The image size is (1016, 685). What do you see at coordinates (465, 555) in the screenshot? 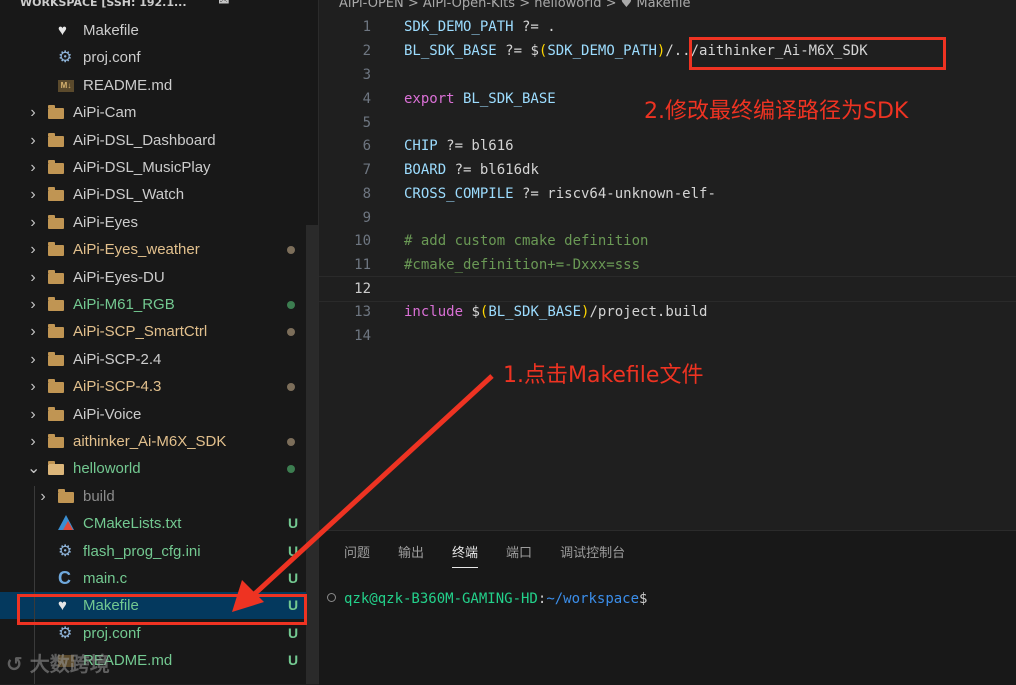
I see `tab-terminal: 终端` at bounding box center [465, 555].